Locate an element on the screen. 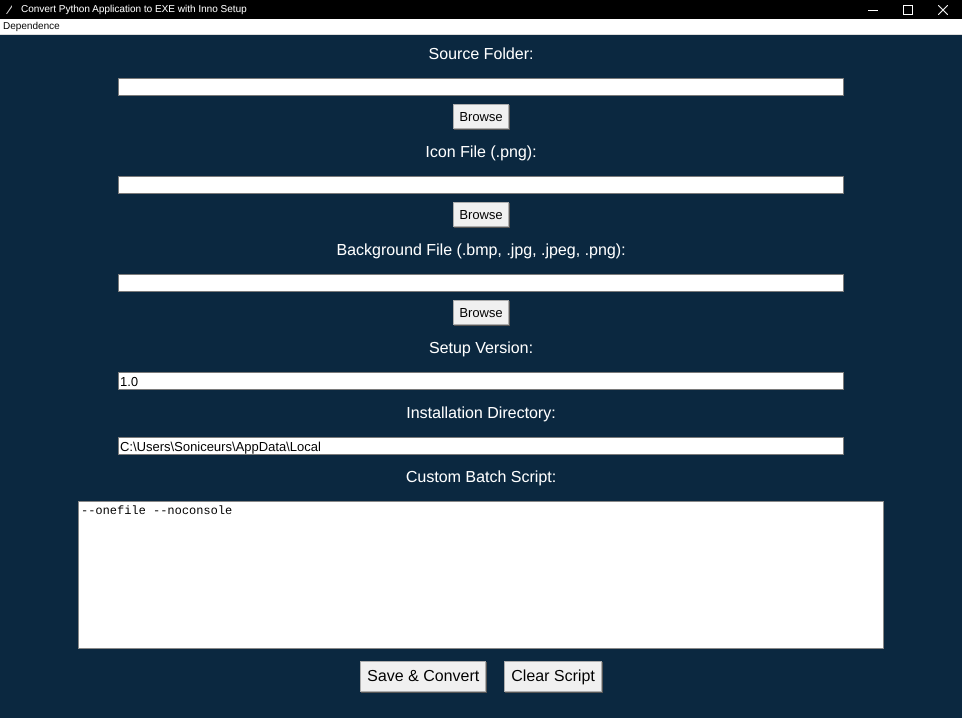 This screenshot has width=962, height=718. action-button: Save & Convert is located at coordinates (423, 676).